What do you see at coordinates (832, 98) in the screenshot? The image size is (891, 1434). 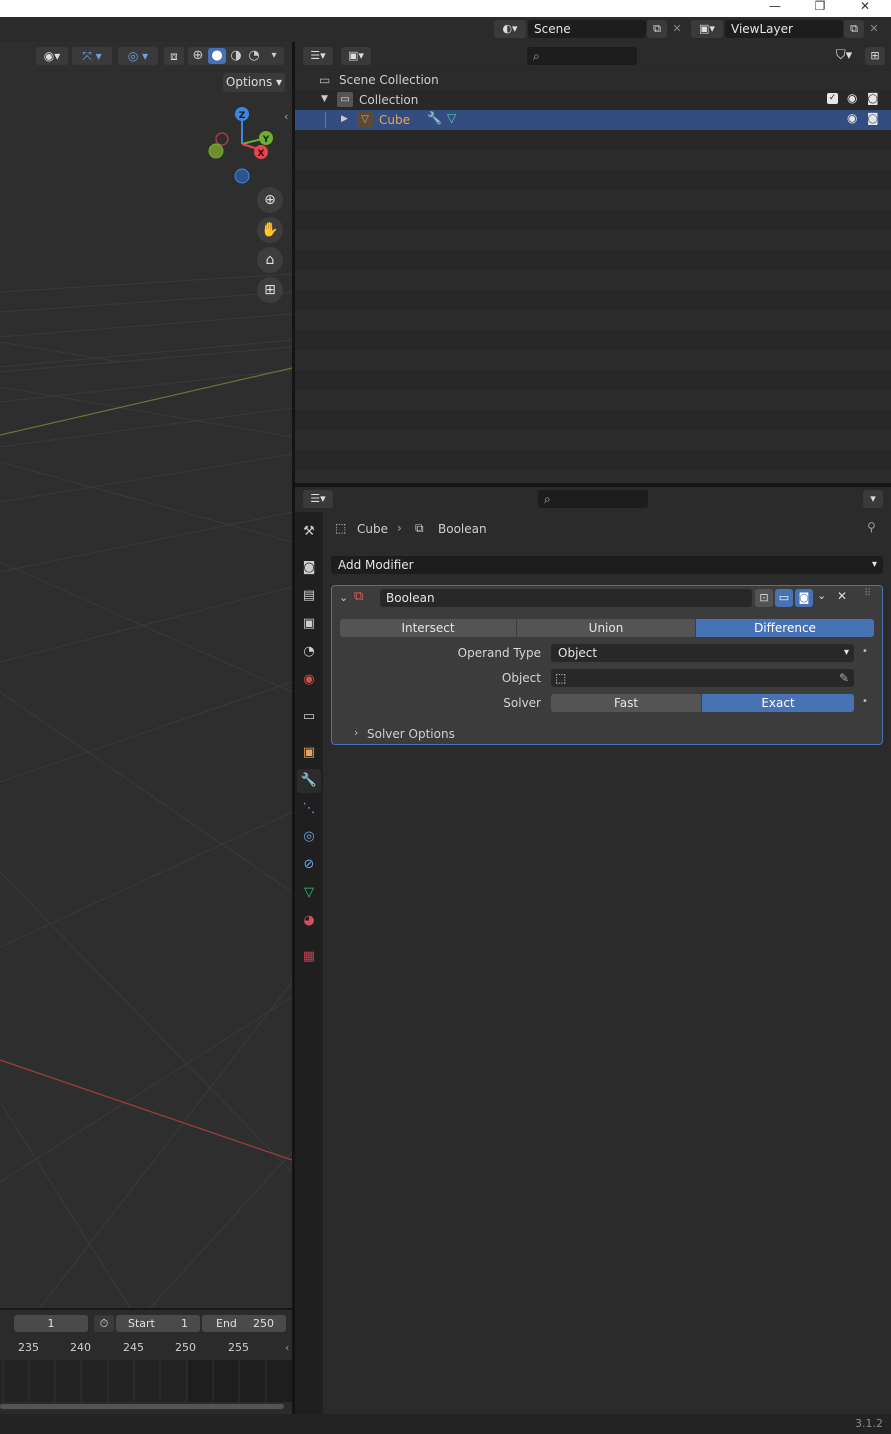 I see `exclude-checkbox: ✓` at bounding box center [832, 98].